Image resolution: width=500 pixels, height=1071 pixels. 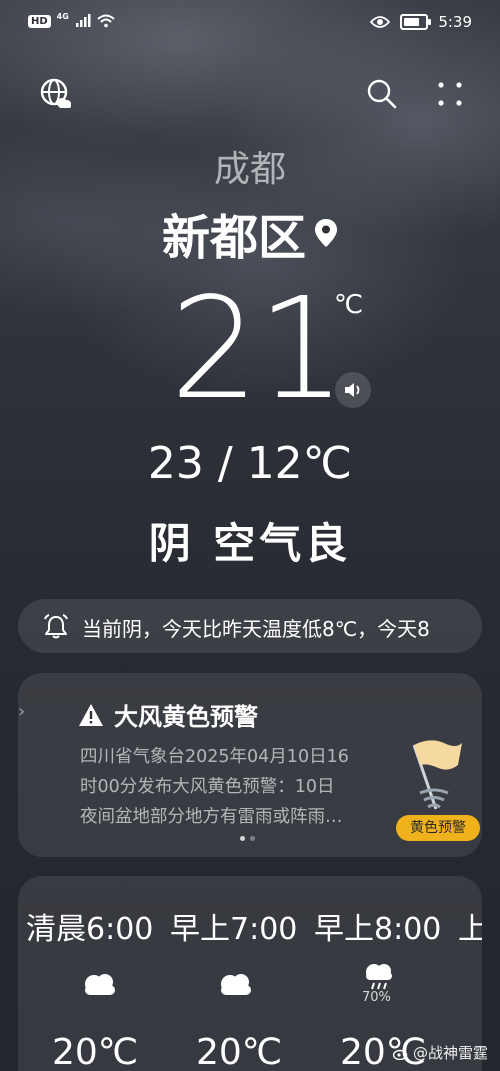 I want to click on weather-condition: 阴 空气良, so click(x=250, y=543).